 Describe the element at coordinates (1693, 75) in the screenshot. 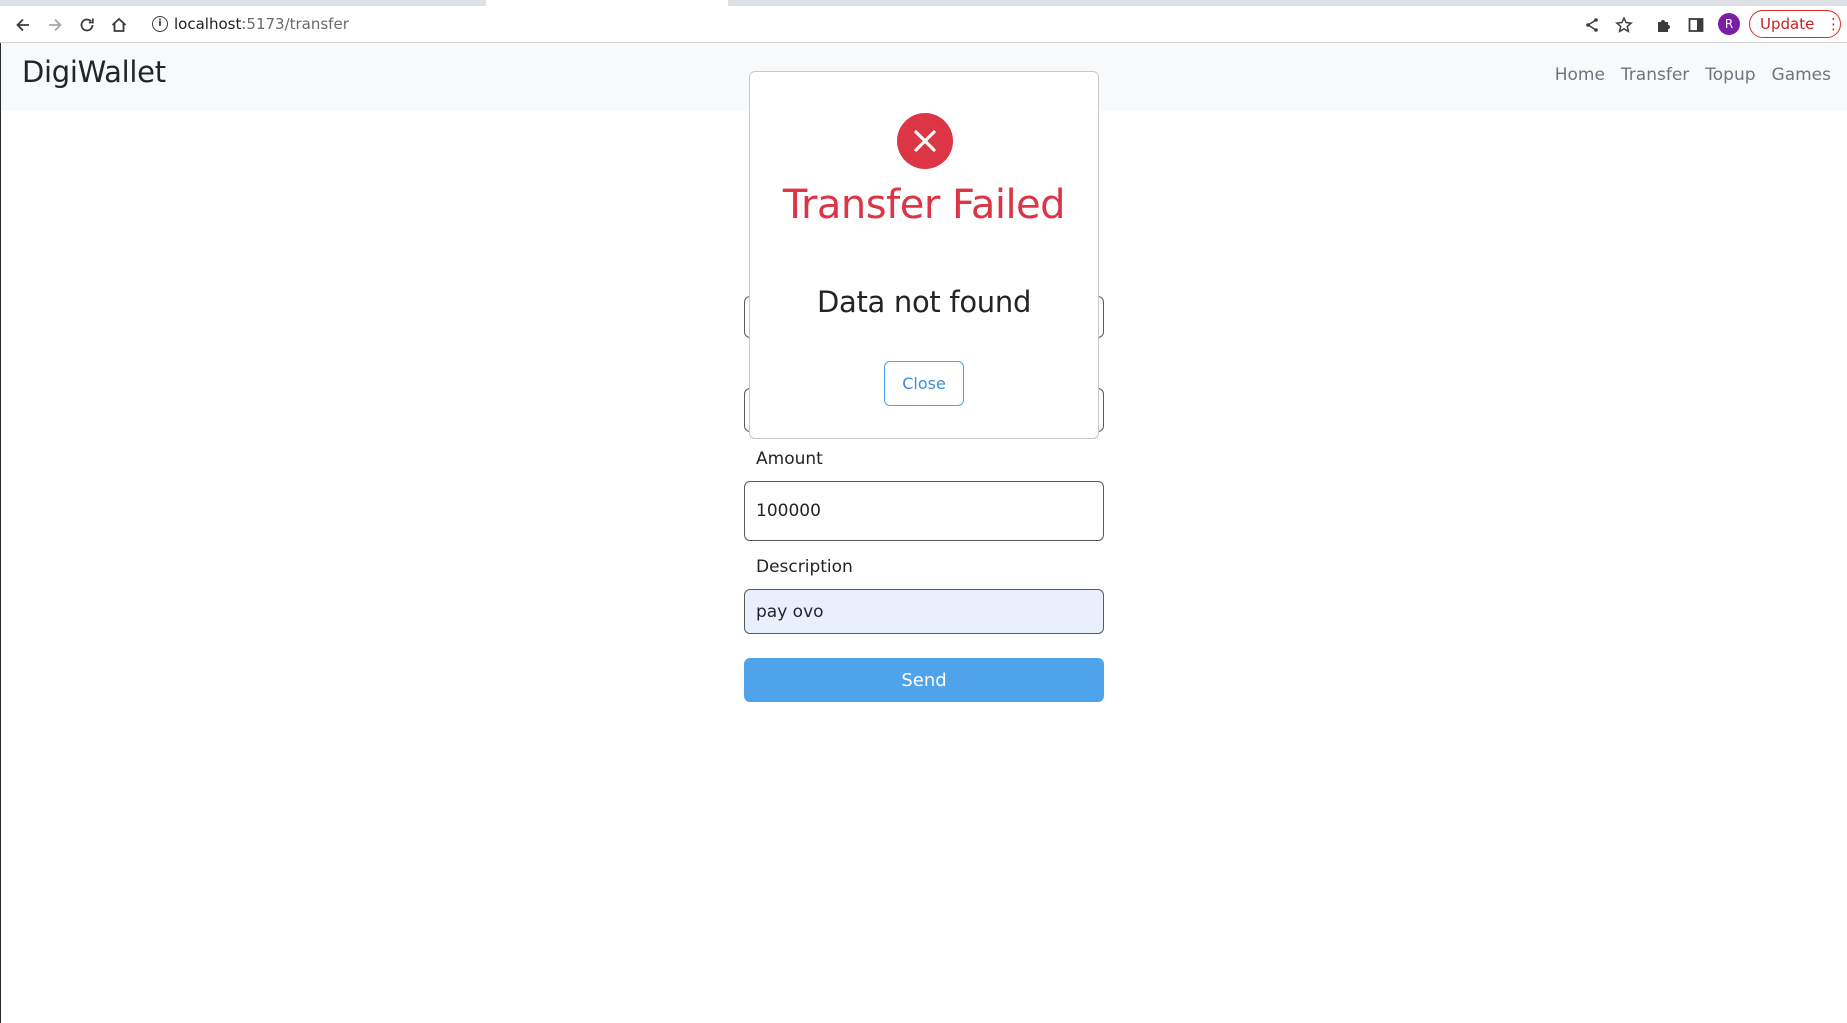

I see `nav-links: Home Transfer Topup Games` at that location.